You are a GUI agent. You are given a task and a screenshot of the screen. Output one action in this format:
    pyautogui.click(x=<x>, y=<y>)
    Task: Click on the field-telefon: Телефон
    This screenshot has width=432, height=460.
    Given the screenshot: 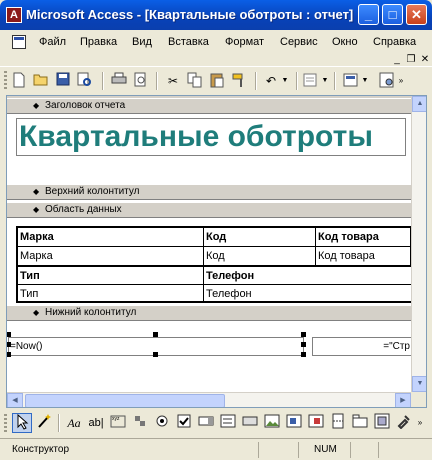 What is the action you would take?
    pyautogui.click(x=307, y=293)
    